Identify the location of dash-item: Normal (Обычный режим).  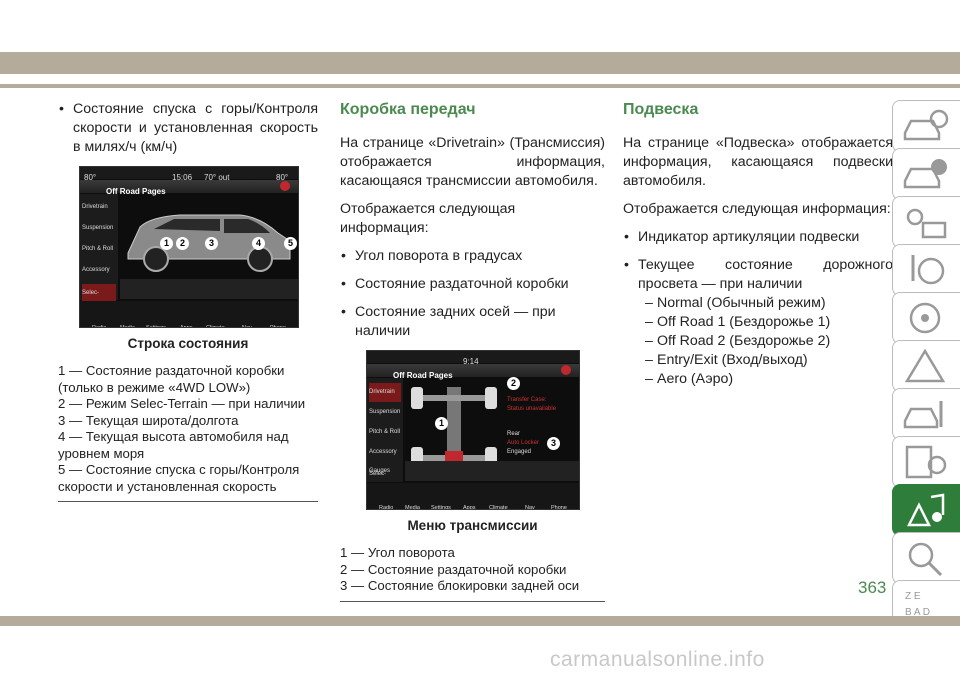
(758, 303).